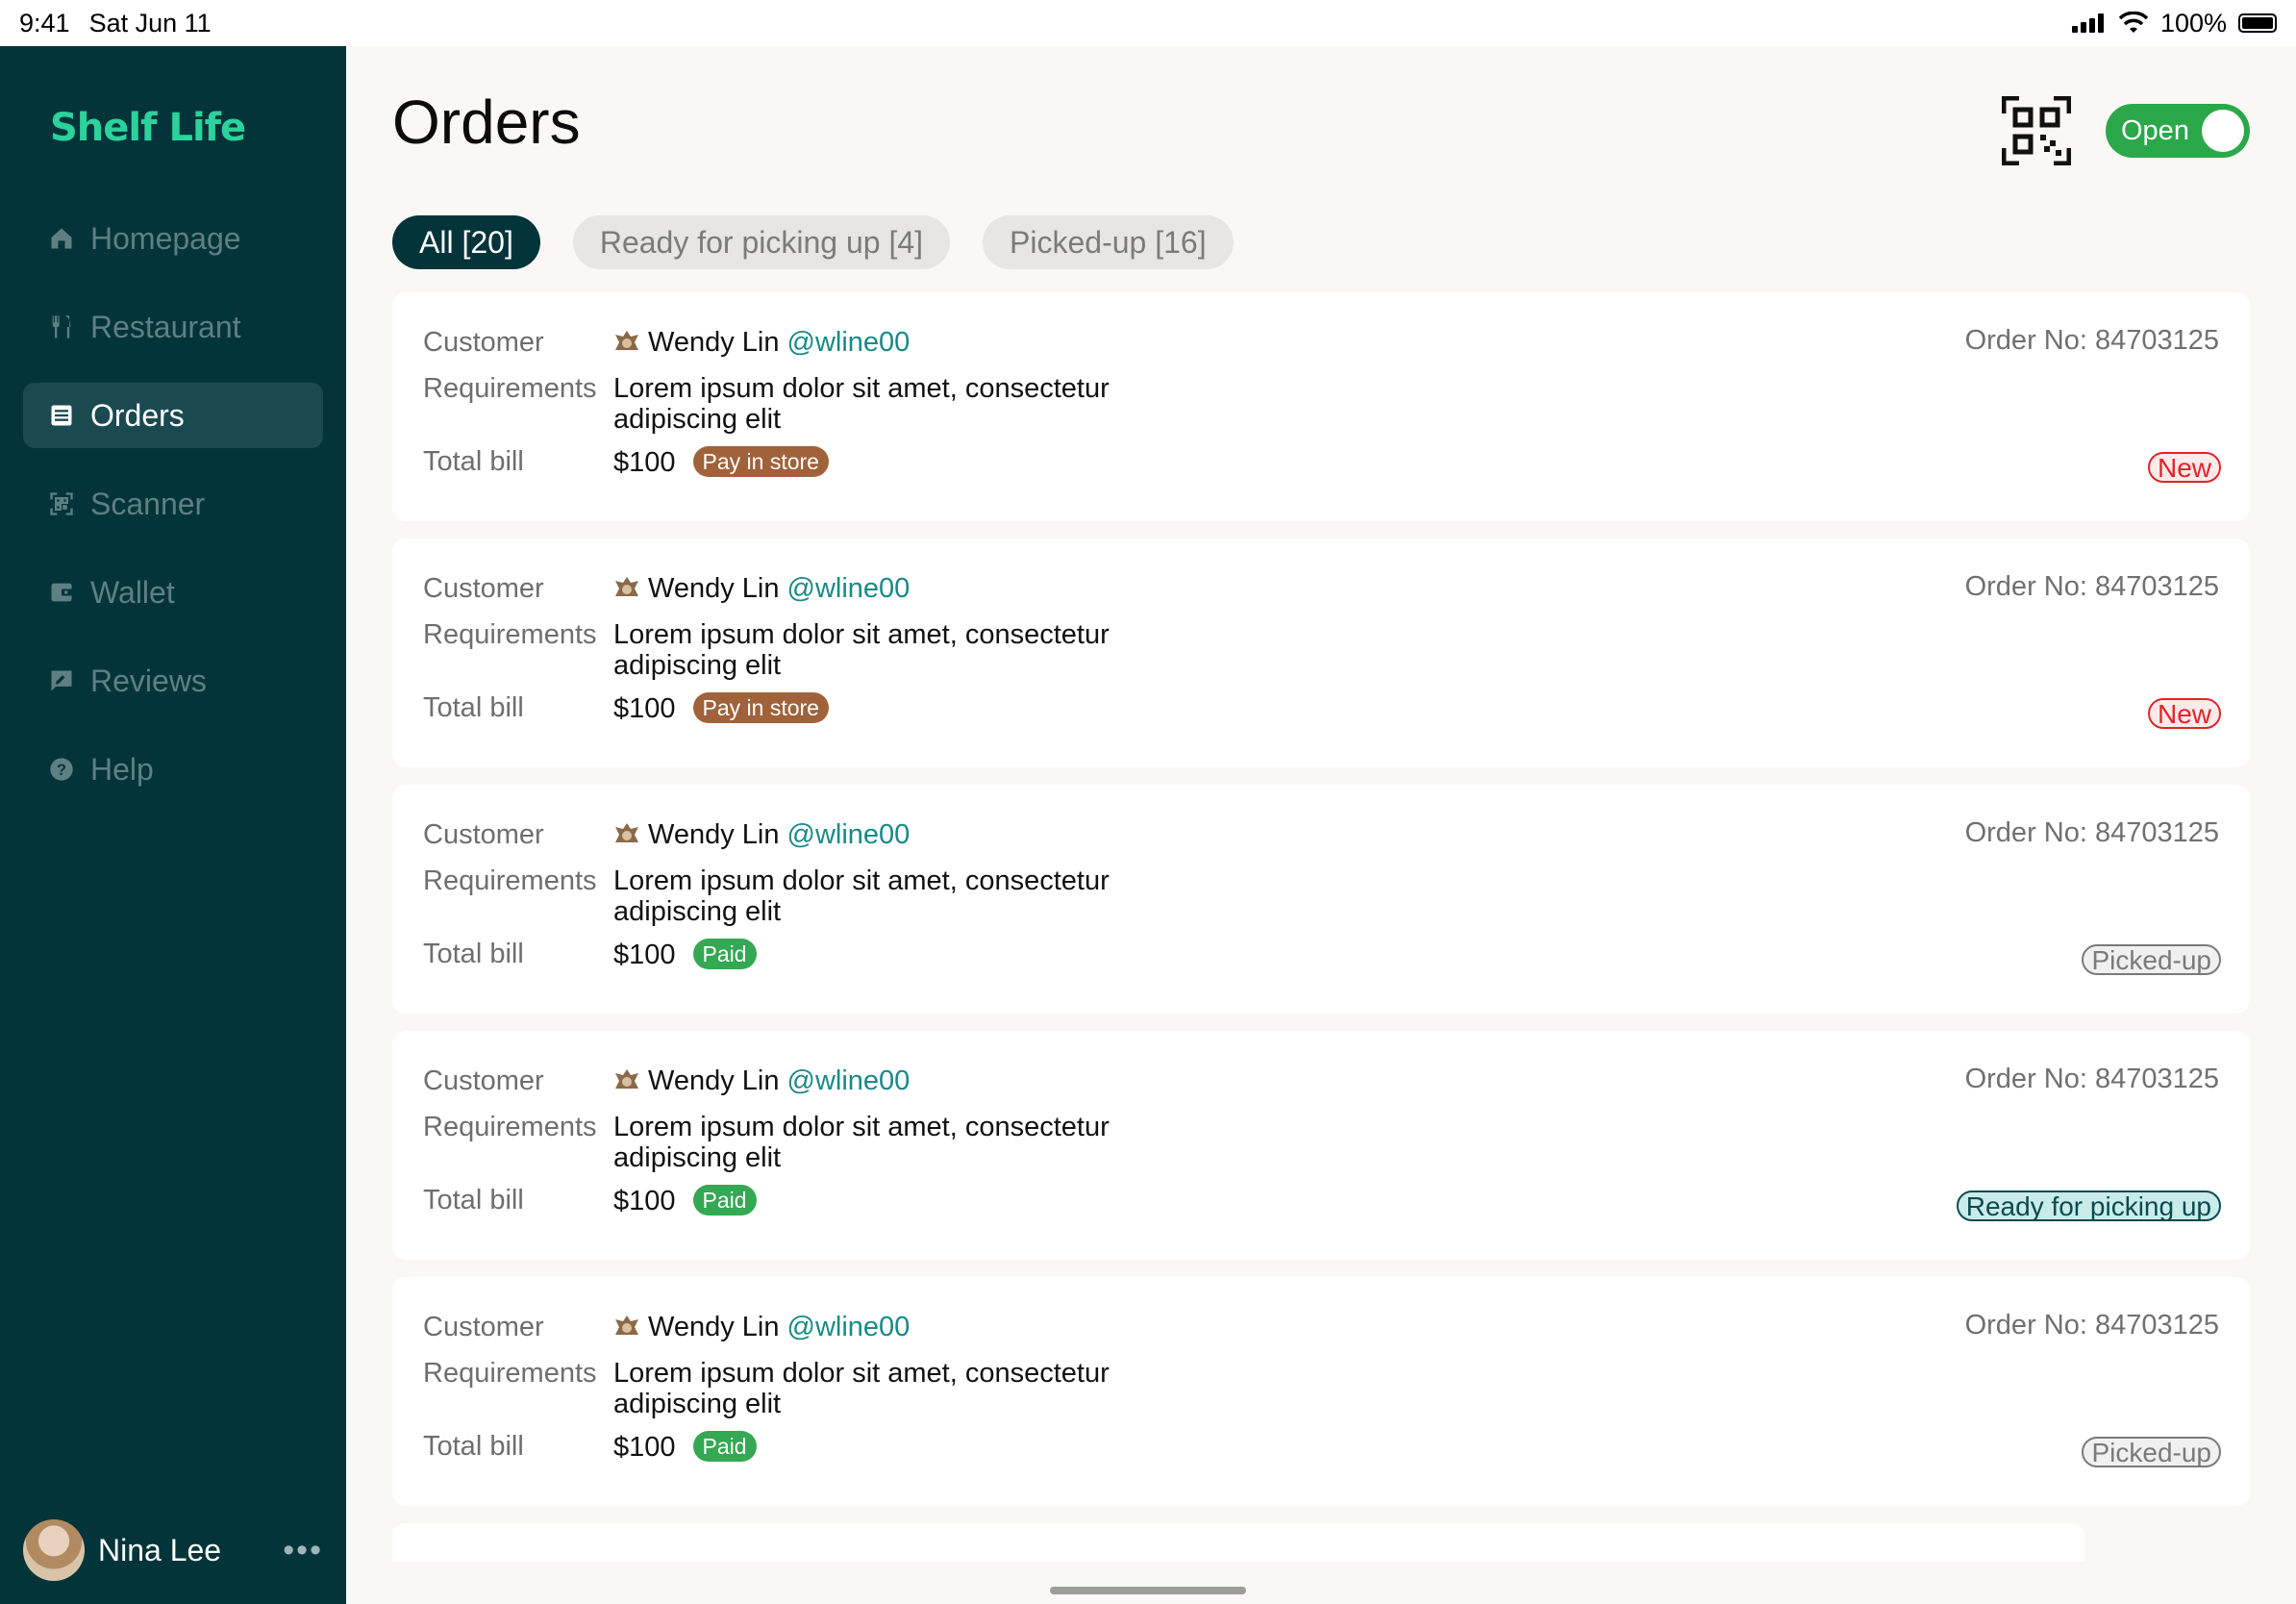  Describe the element at coordinates (173, 327) in the screenshot. I see `sidebar-item-restaurant: Restaurant` at that location.